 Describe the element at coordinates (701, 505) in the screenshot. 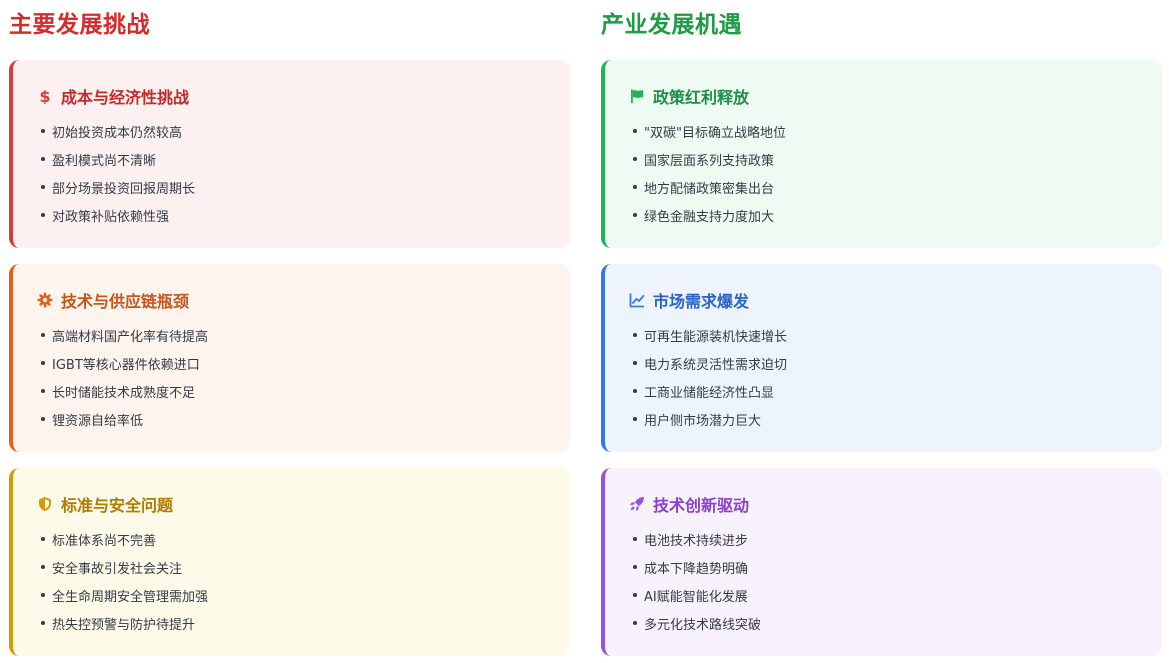

I see `card-title: 技术创新驱动` at that location.